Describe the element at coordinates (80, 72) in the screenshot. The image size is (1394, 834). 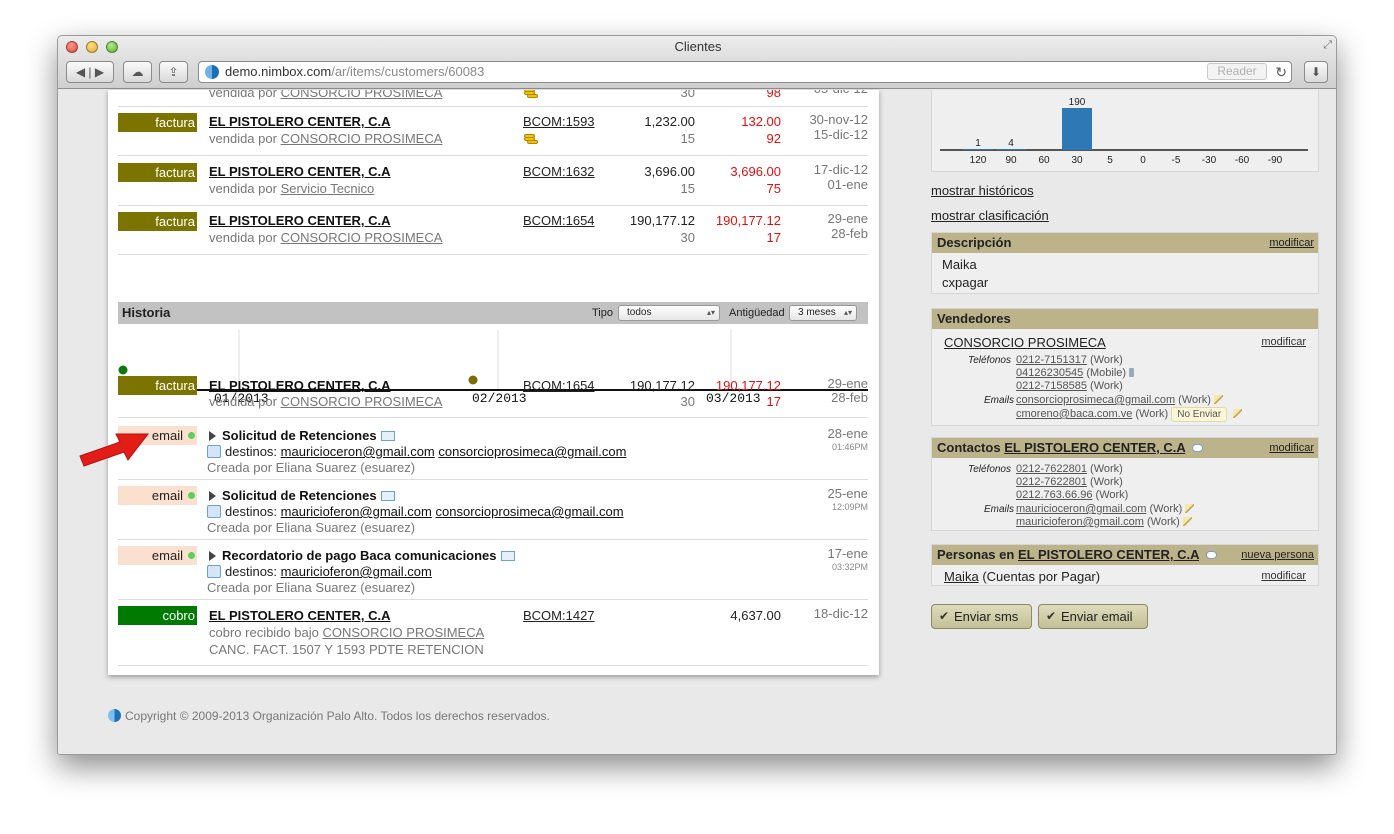
I see `back-icon: ◀` at that location.